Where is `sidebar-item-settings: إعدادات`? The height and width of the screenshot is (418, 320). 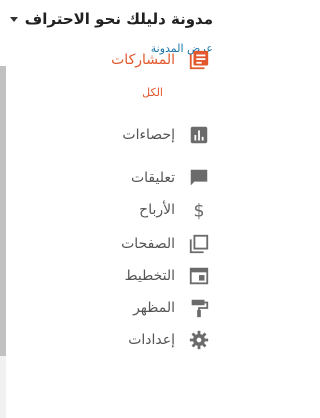
sidebar-item-settings: إعدادات is located at coordinates (118, 340).